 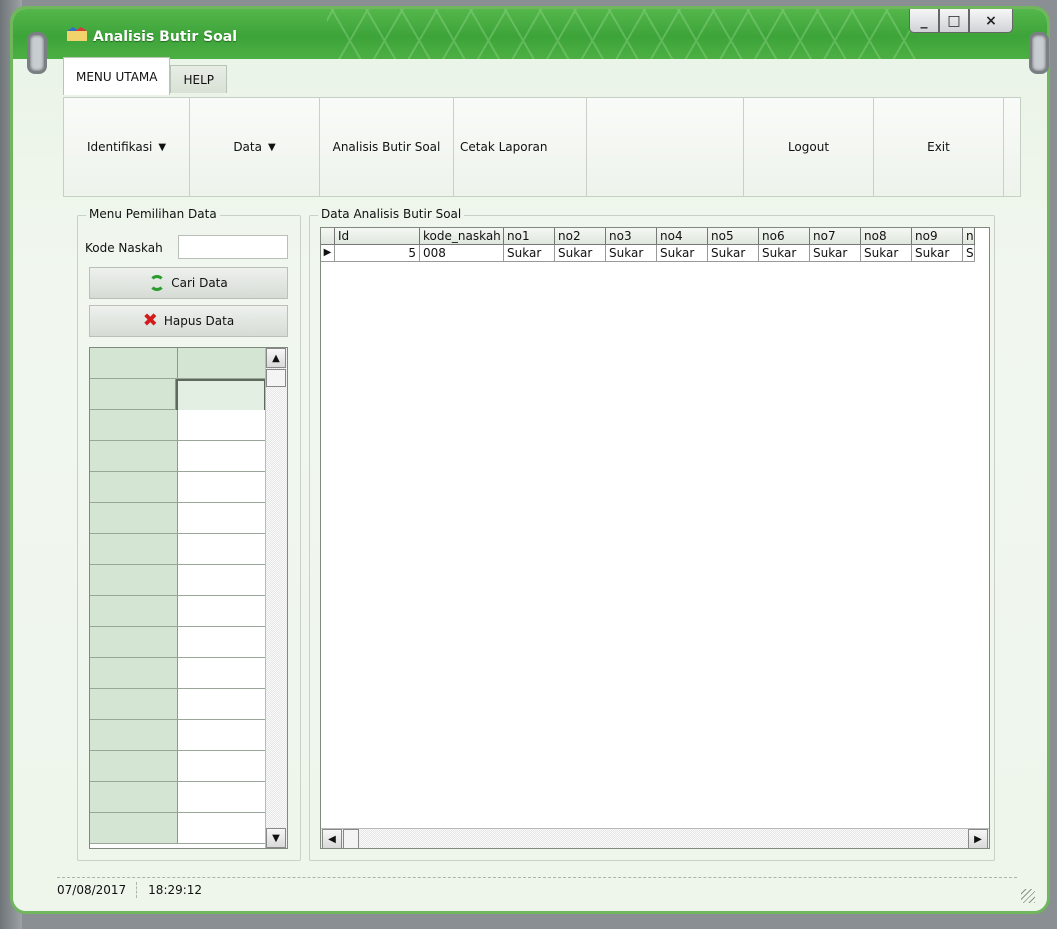 I want to click on exit-label: Exit, so click(x=938, y=147).